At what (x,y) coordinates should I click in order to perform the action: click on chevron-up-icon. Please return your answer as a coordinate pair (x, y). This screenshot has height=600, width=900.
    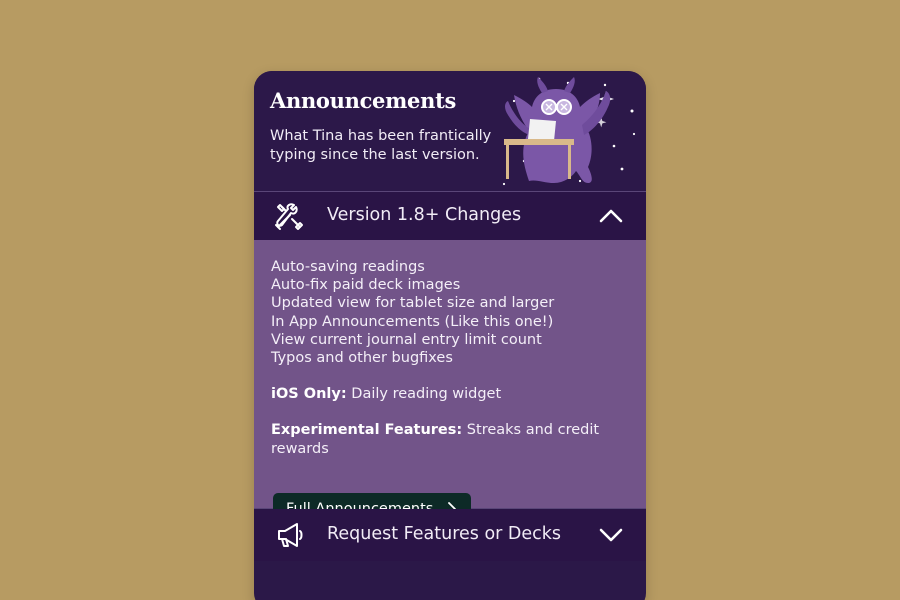
    Looking at the image, I should click on (611, 216).